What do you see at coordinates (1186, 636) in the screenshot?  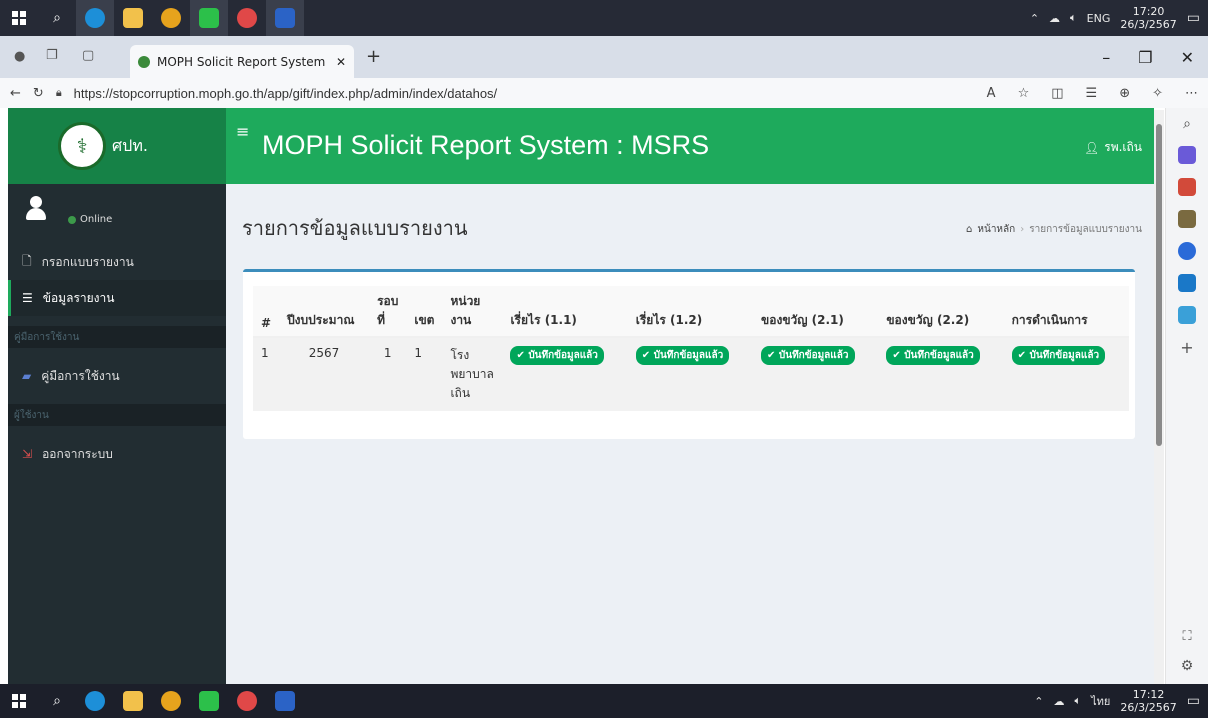 I see `edge-screenshot-icon: ⛶` at bounding box center [1186, 636].